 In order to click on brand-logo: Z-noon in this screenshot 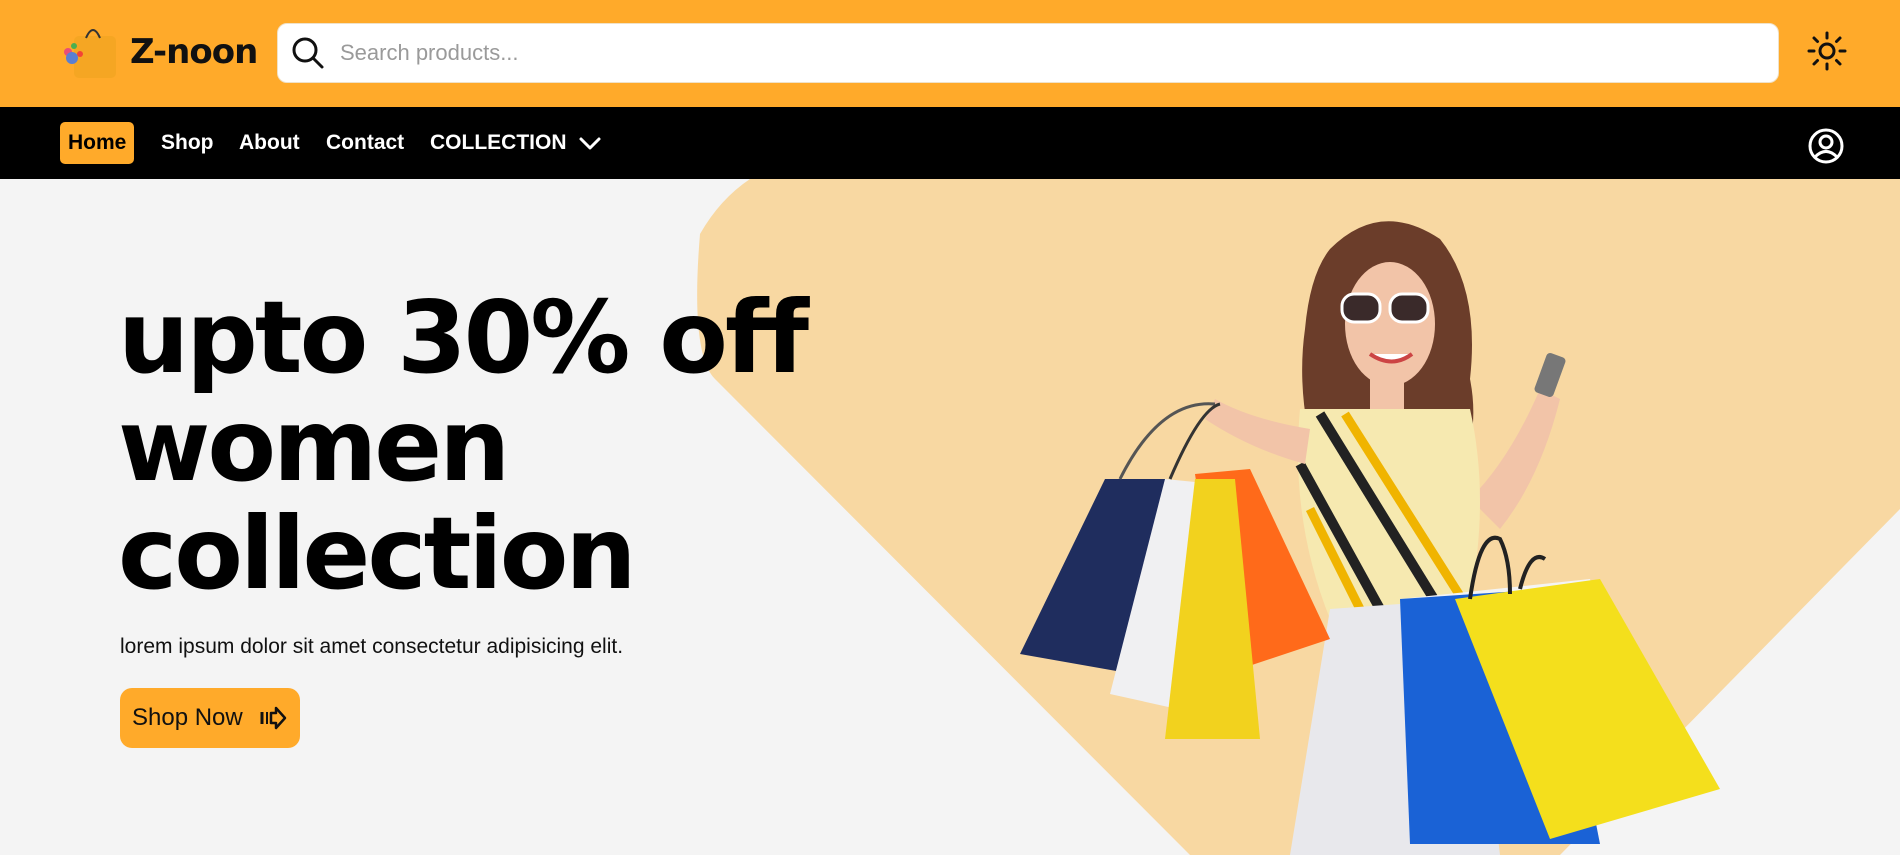, I will do `click(159, 52)`.